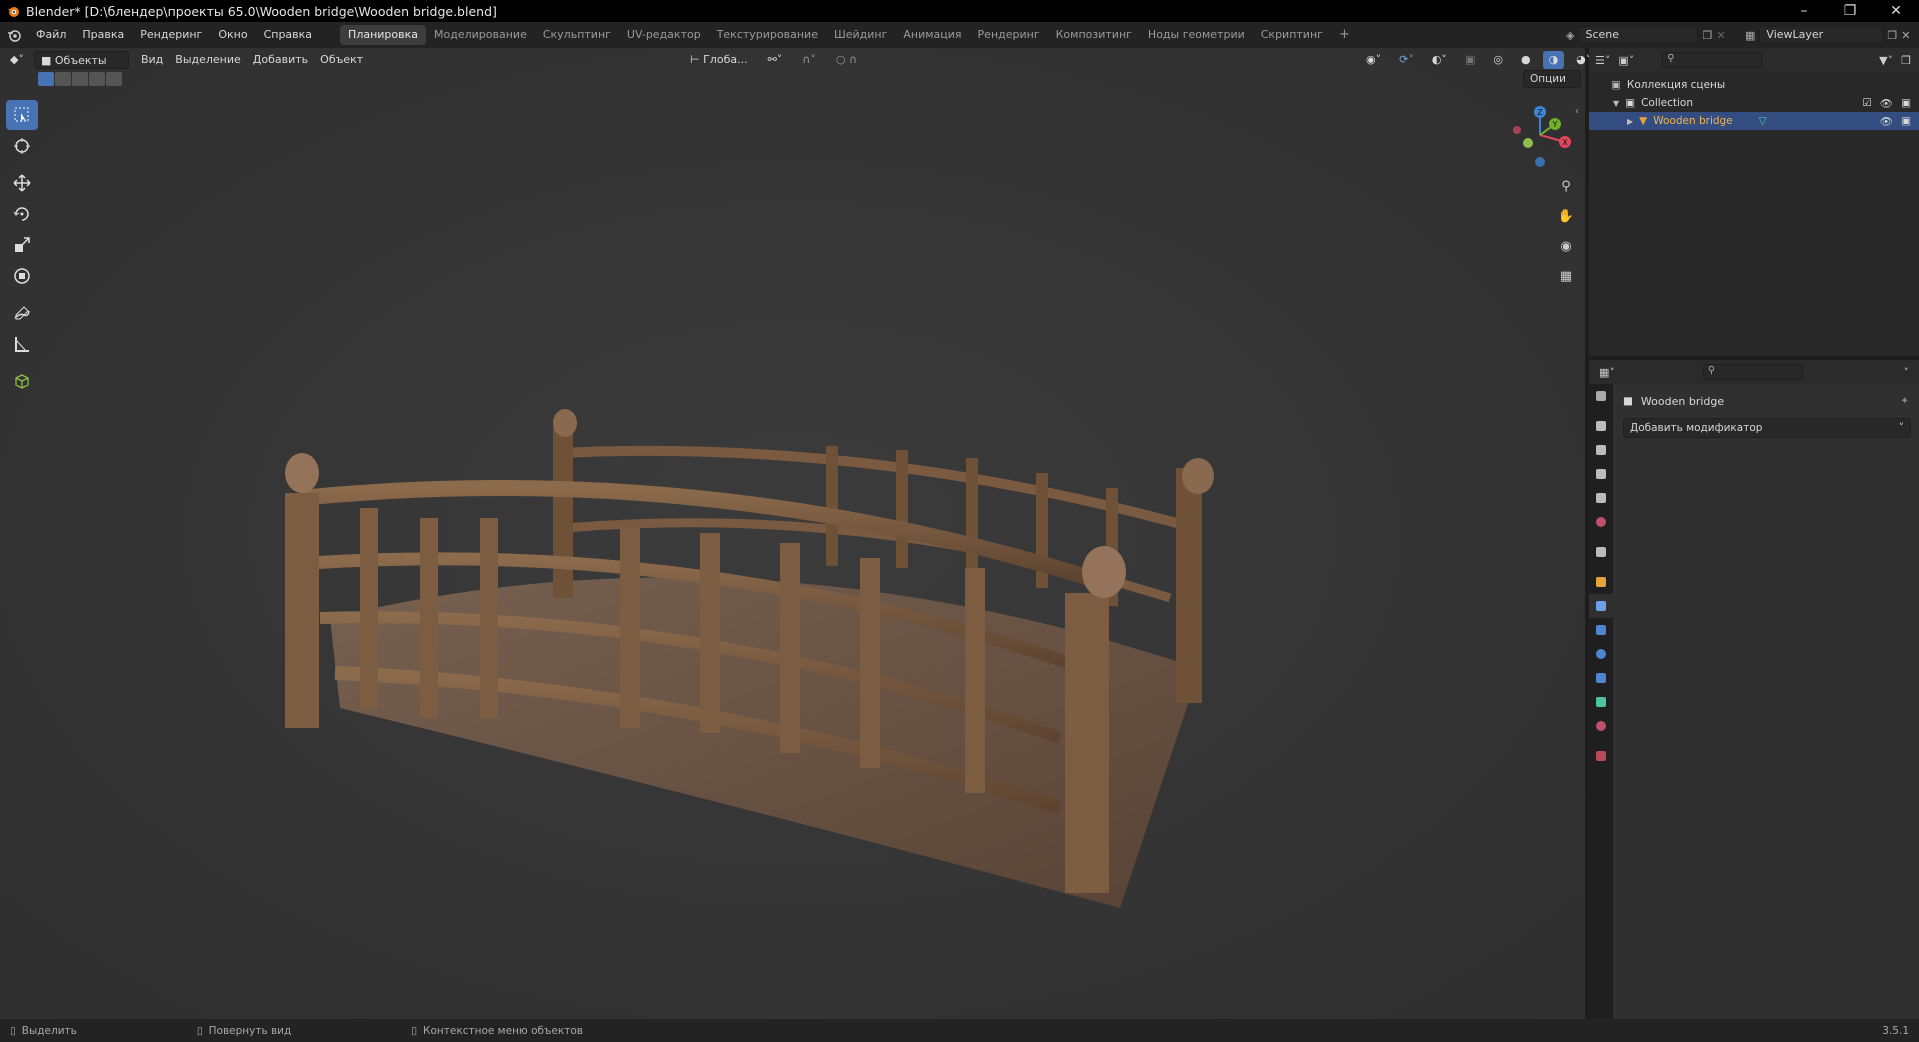 This screenshot has width=1919, height=1042. Describe the element at coordinates (1566, 276) in the screenshot. I see `perspective-grid-icon: ▦` at that location.